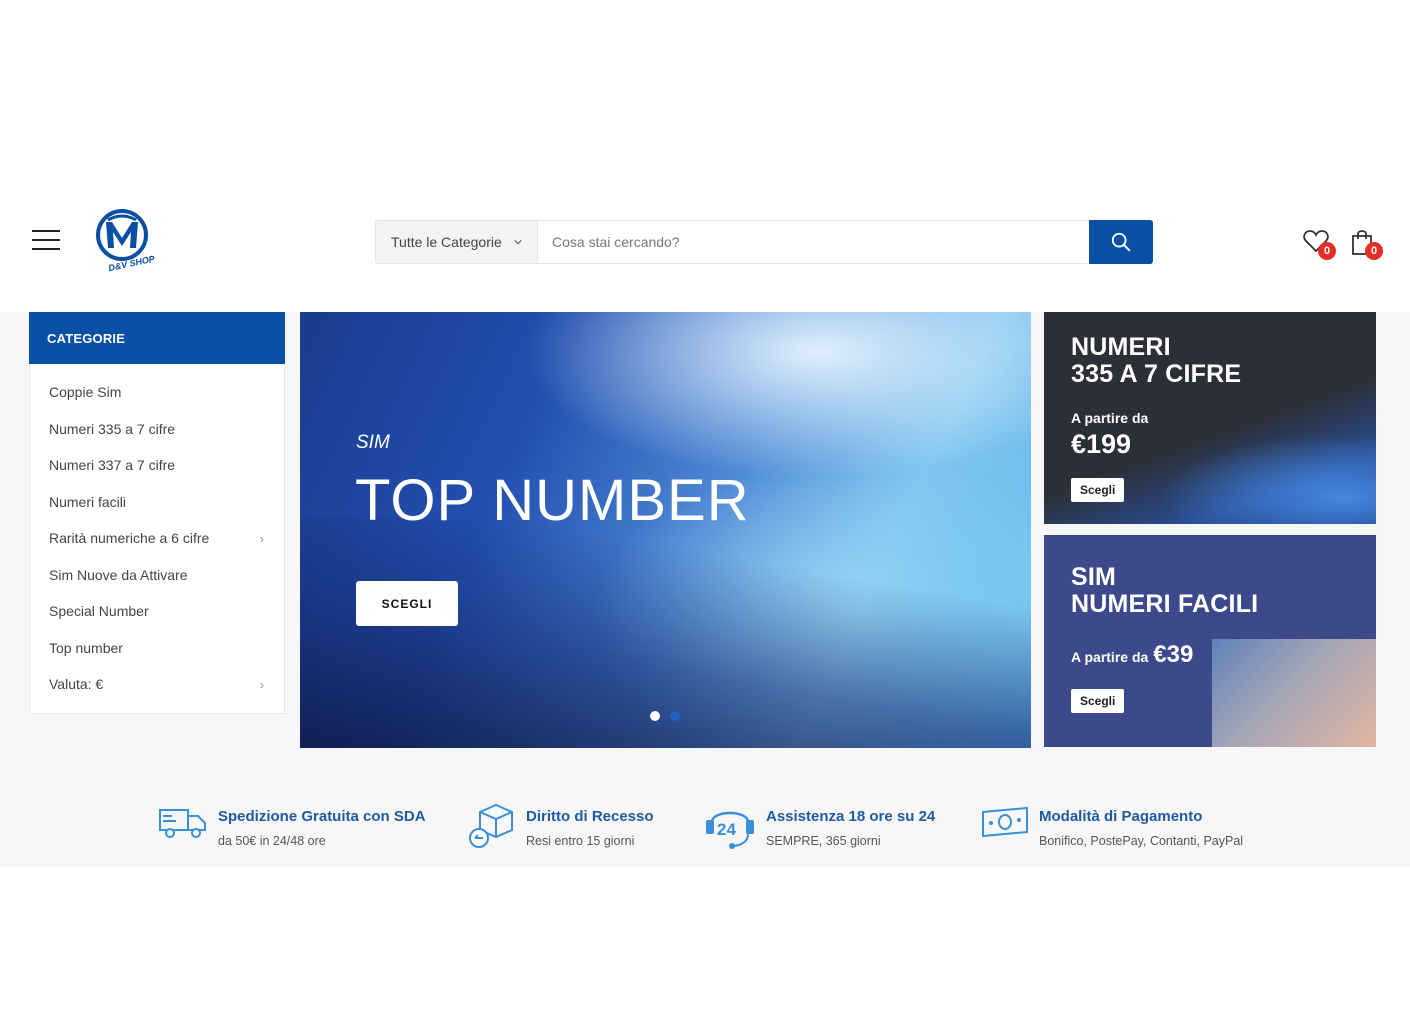  What do you see at coordinates (491, 825) in the screenshot?
I see `return-box-icon` at bounding box center [491, 825].